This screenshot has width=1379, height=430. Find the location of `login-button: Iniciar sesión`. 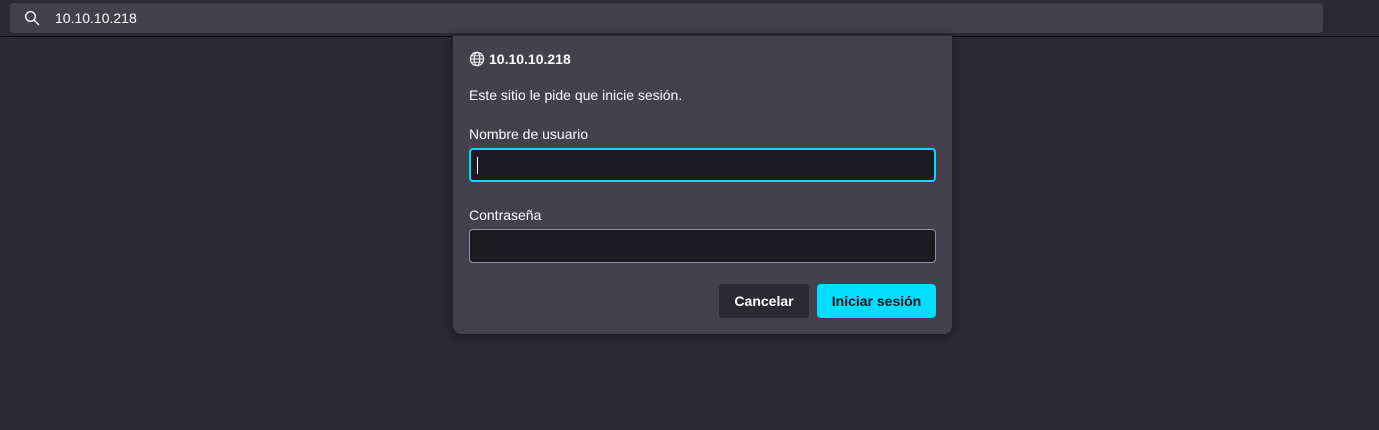

login-button: Iniciar sesión is located at coordinates (876, 301).